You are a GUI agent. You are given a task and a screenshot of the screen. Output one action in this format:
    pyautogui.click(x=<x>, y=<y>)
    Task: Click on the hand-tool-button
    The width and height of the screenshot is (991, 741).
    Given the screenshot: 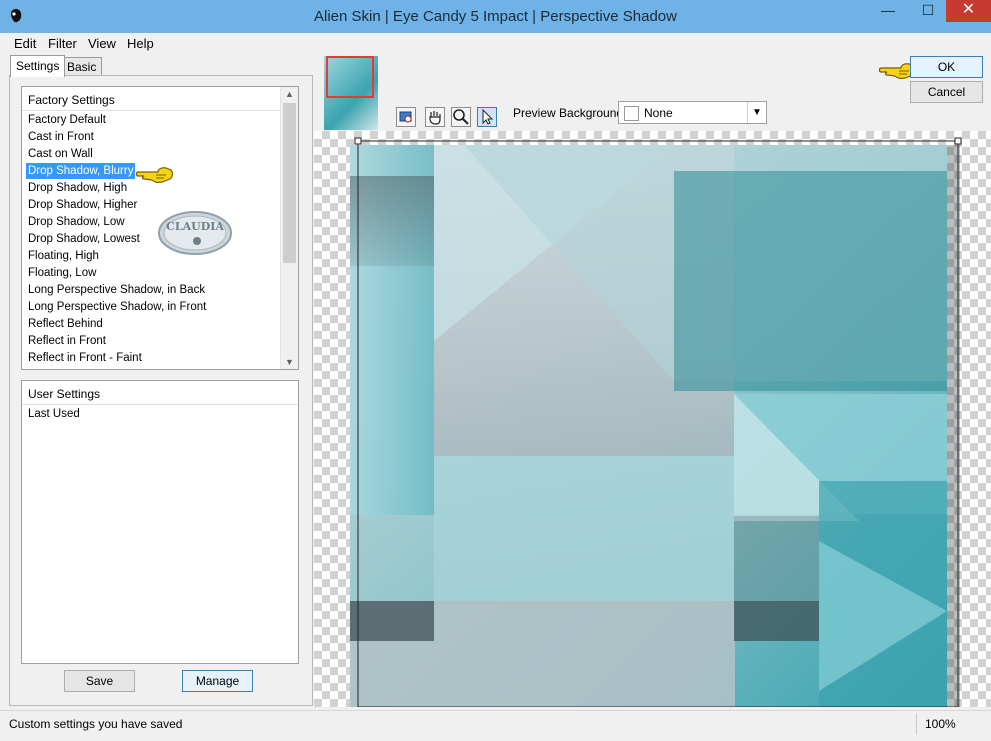 What is the action you would take?
    pyautogui.click(x=435, y=117)
    